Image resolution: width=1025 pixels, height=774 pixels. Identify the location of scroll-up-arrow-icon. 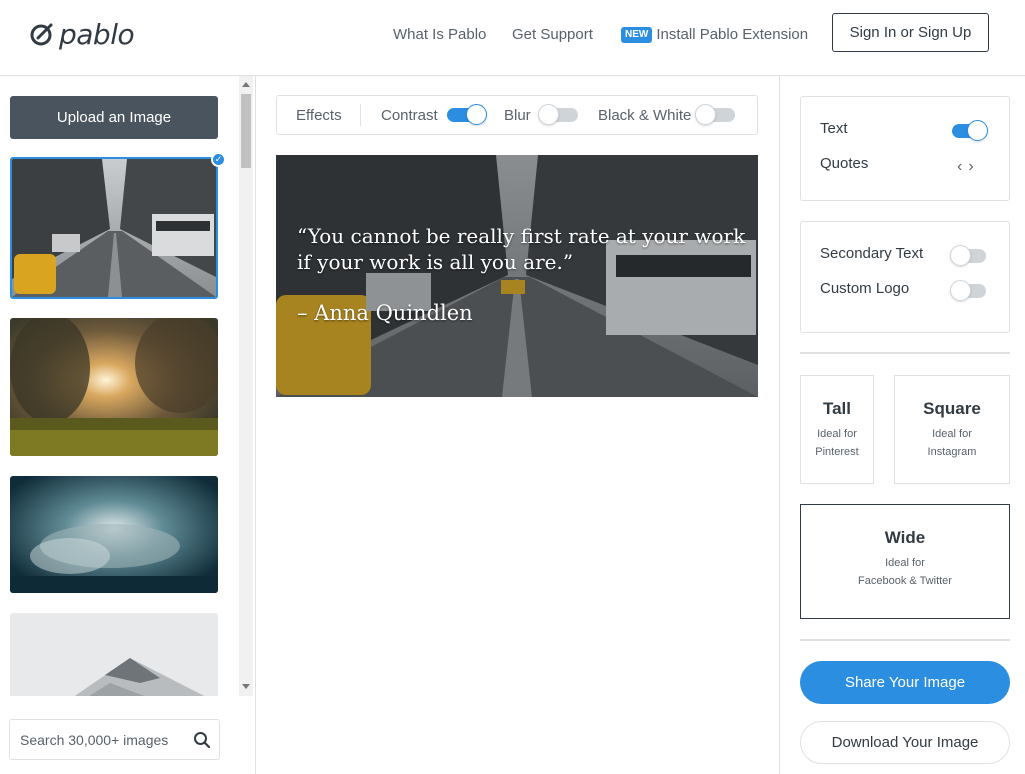
(246, 84).